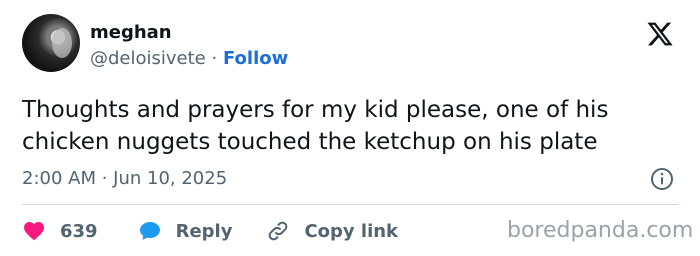 The width and height of the screenshot is (700, 256). Describe the element at coordinates (350, 204) in the screenshot. I see `divider` at that location.